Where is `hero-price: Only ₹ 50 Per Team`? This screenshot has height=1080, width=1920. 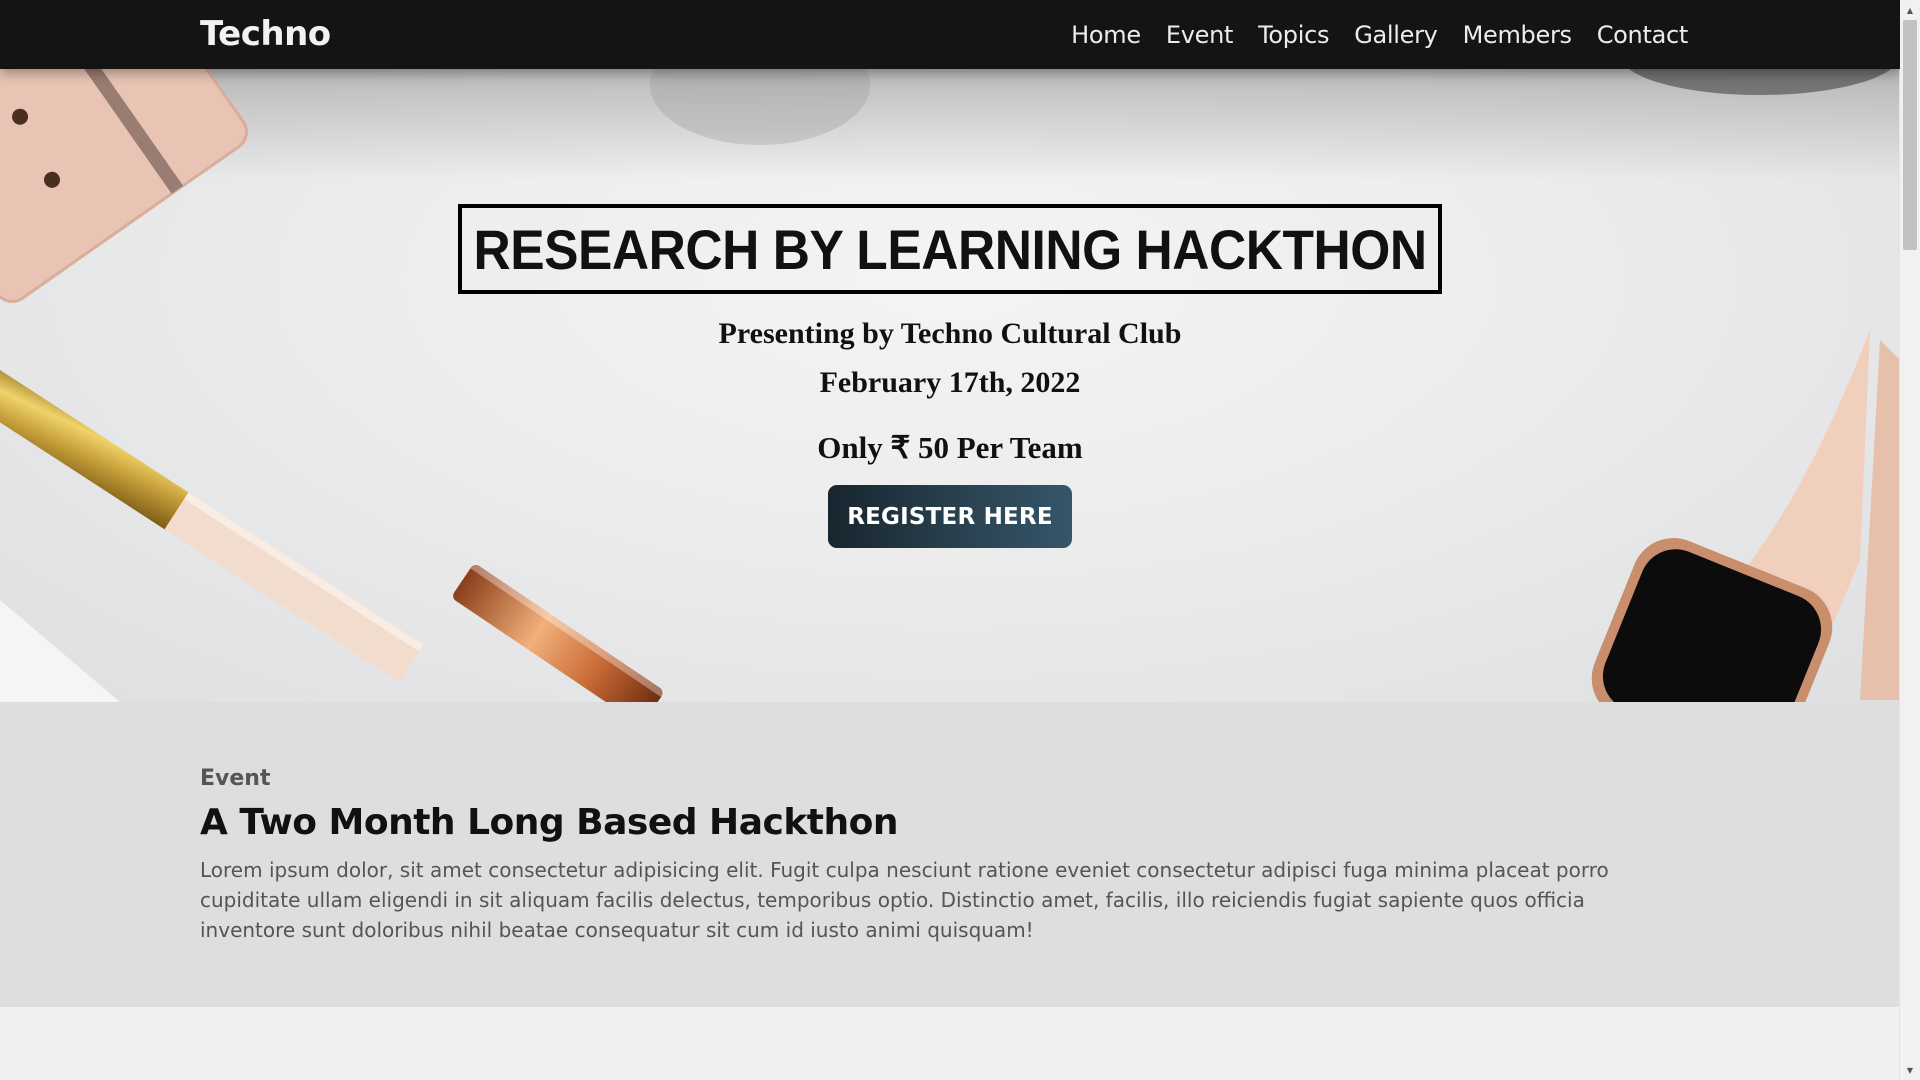 hero-price: Only ₹ 50 Per Team is located at coordinates (950, 447).